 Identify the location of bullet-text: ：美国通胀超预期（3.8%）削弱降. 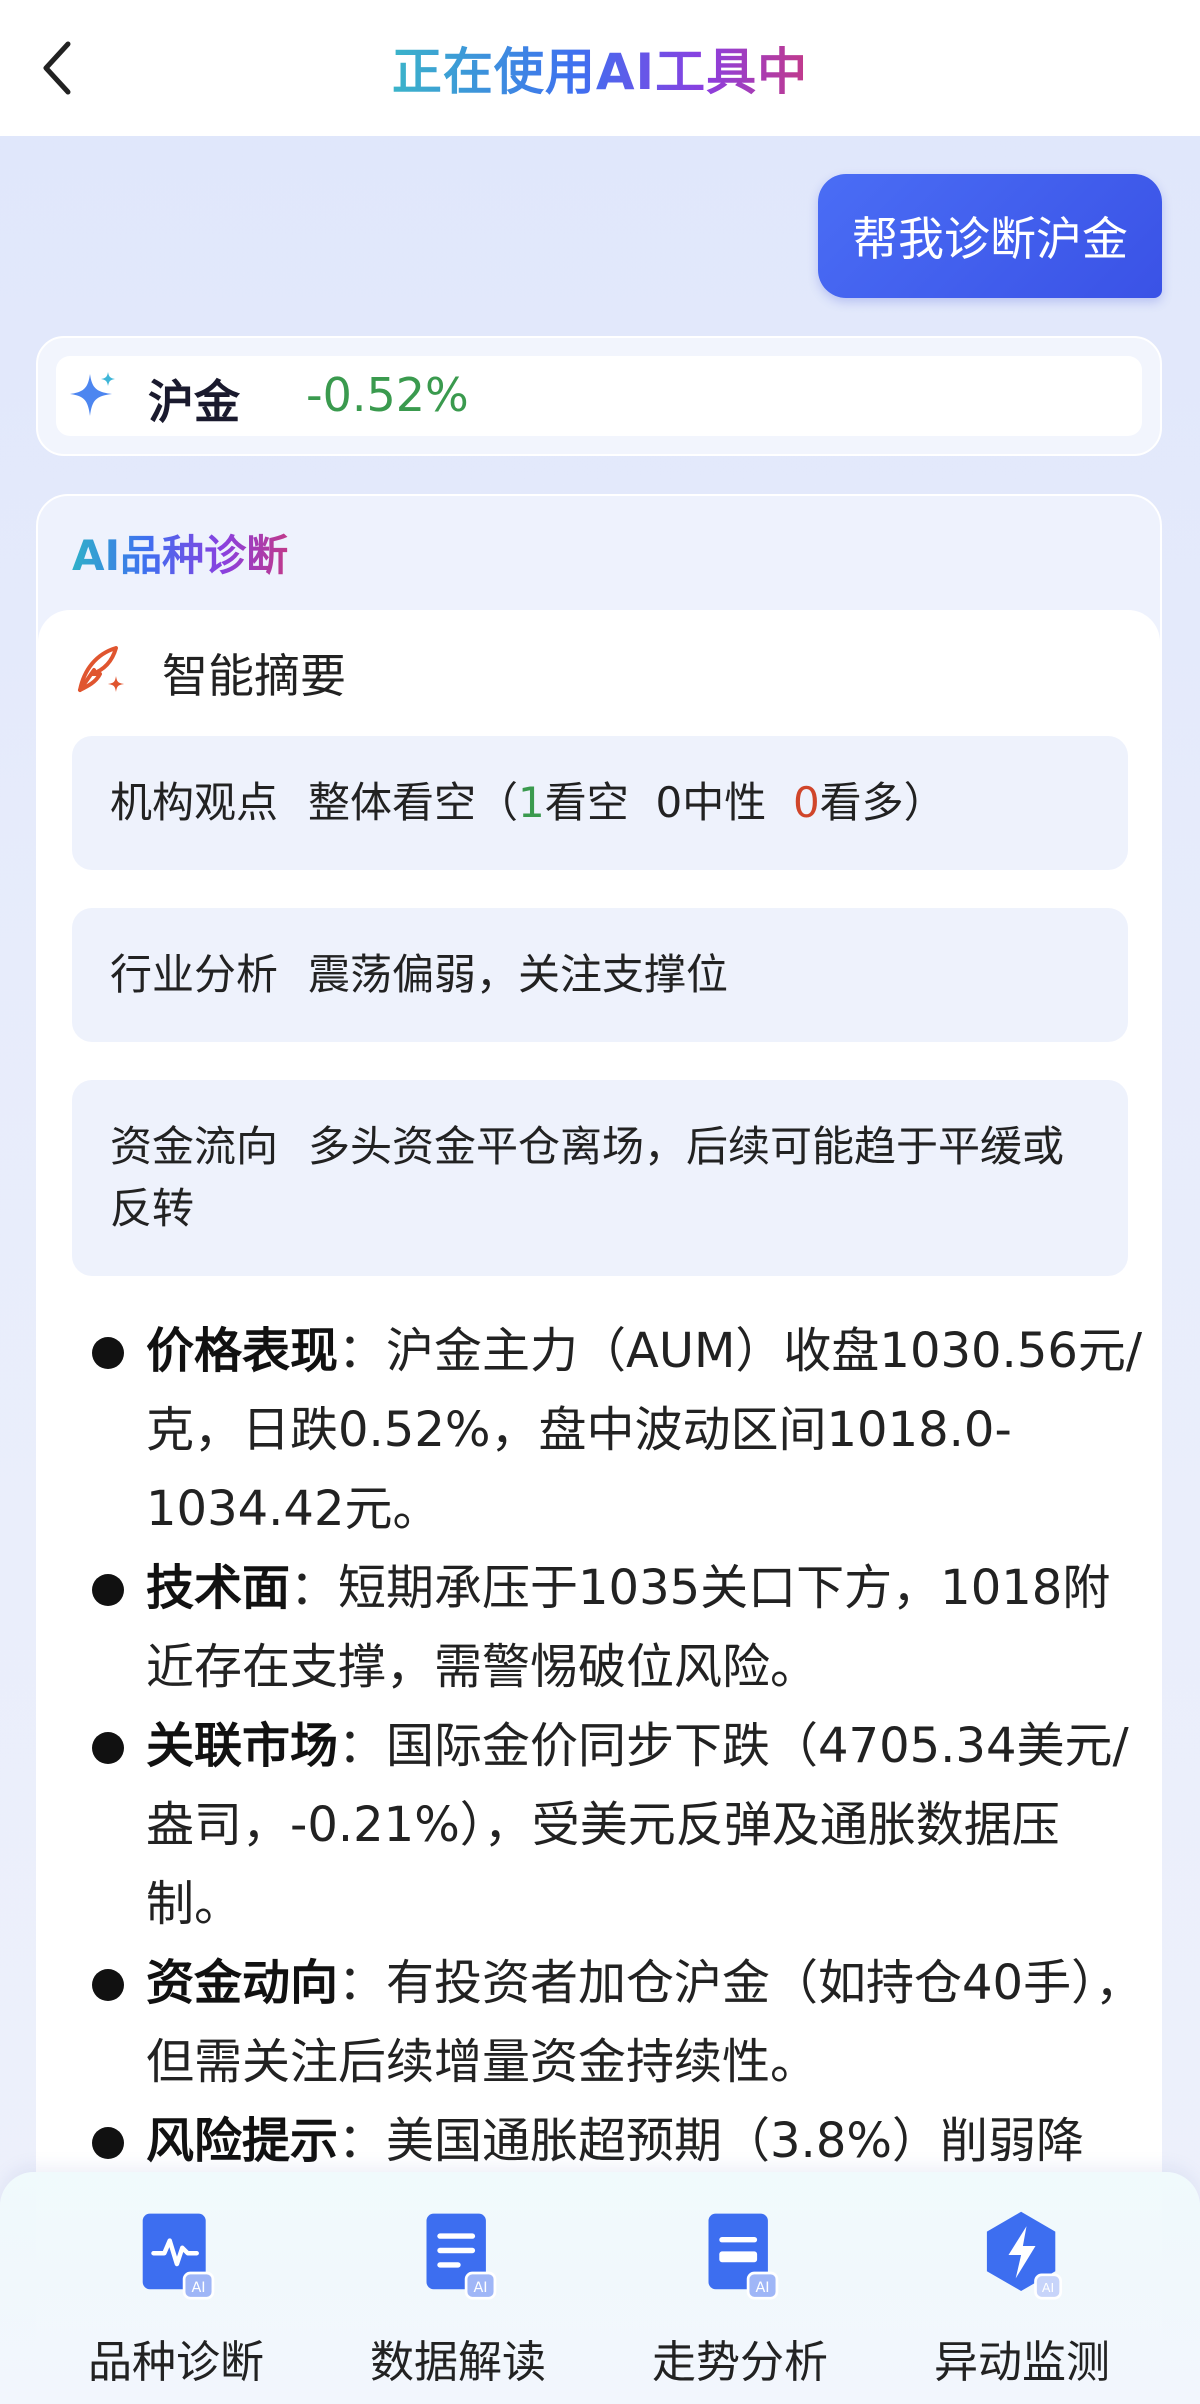
(711, 2141).